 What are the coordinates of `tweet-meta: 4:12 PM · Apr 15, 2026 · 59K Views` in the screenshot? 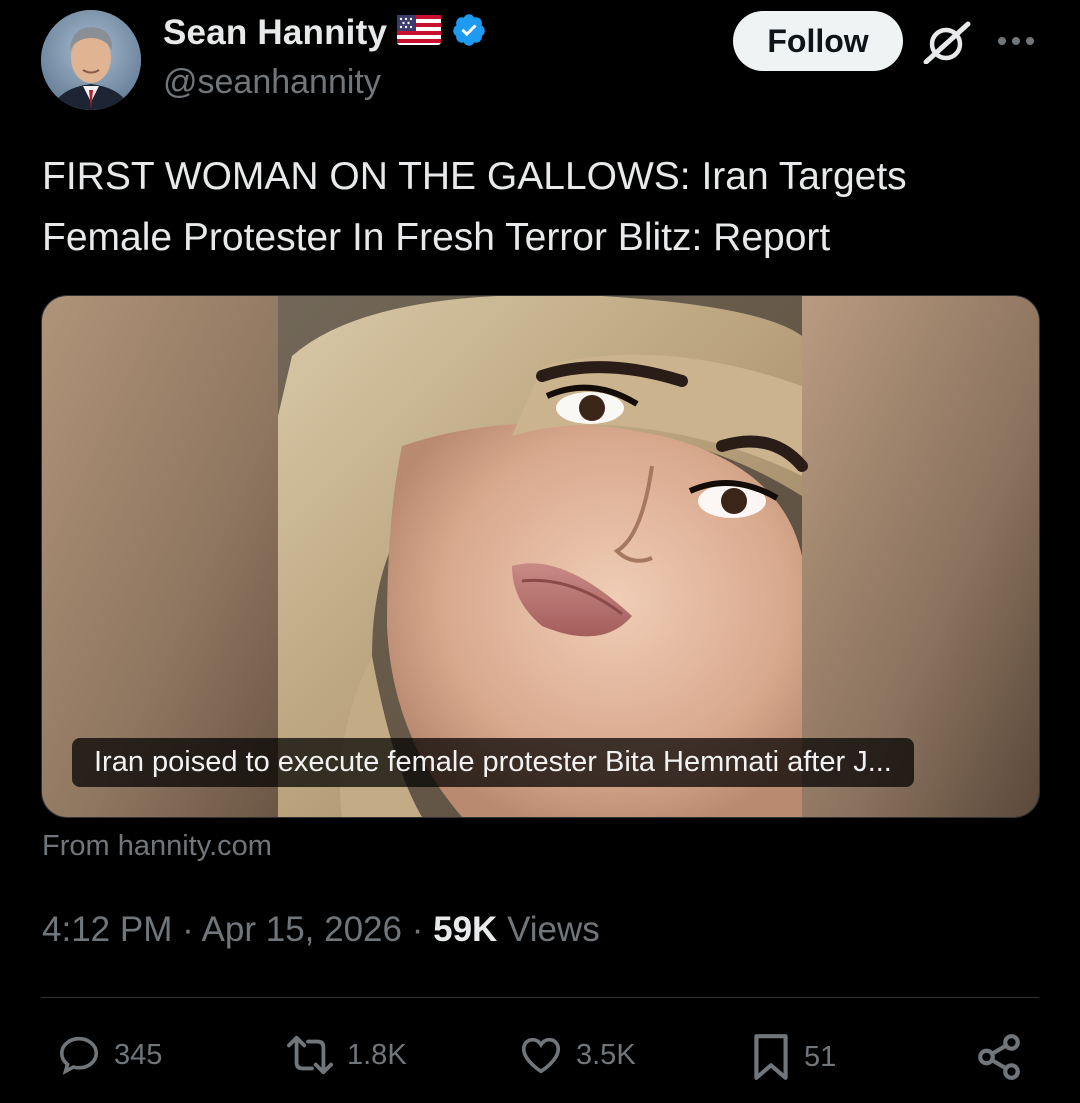 It's located at (321, 930).